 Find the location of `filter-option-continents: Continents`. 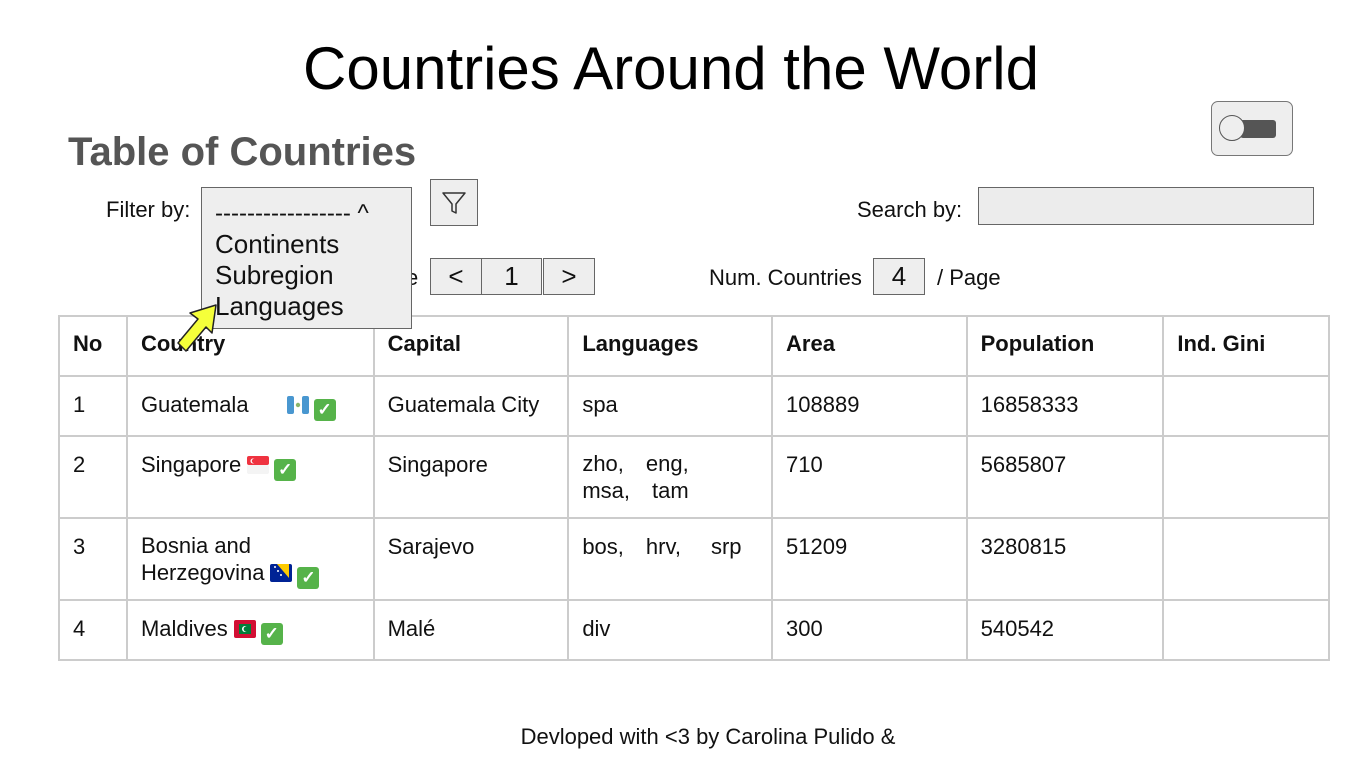

filter-option-continents: Continents is located at coordinates (313, 244).